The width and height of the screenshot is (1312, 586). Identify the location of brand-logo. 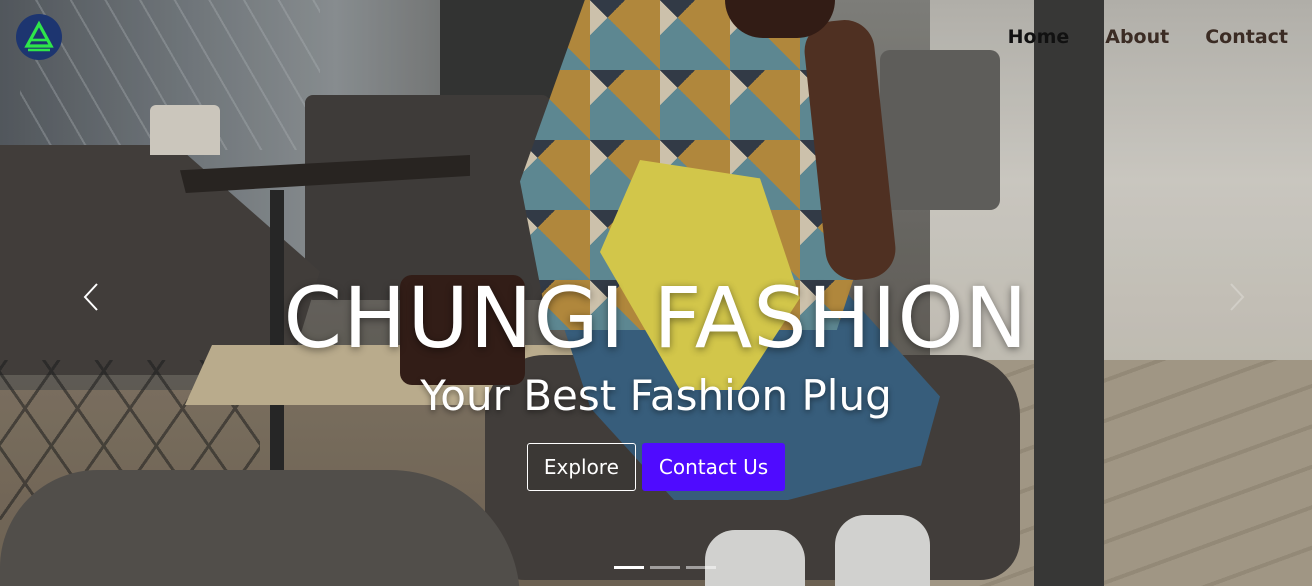
(39, 37).